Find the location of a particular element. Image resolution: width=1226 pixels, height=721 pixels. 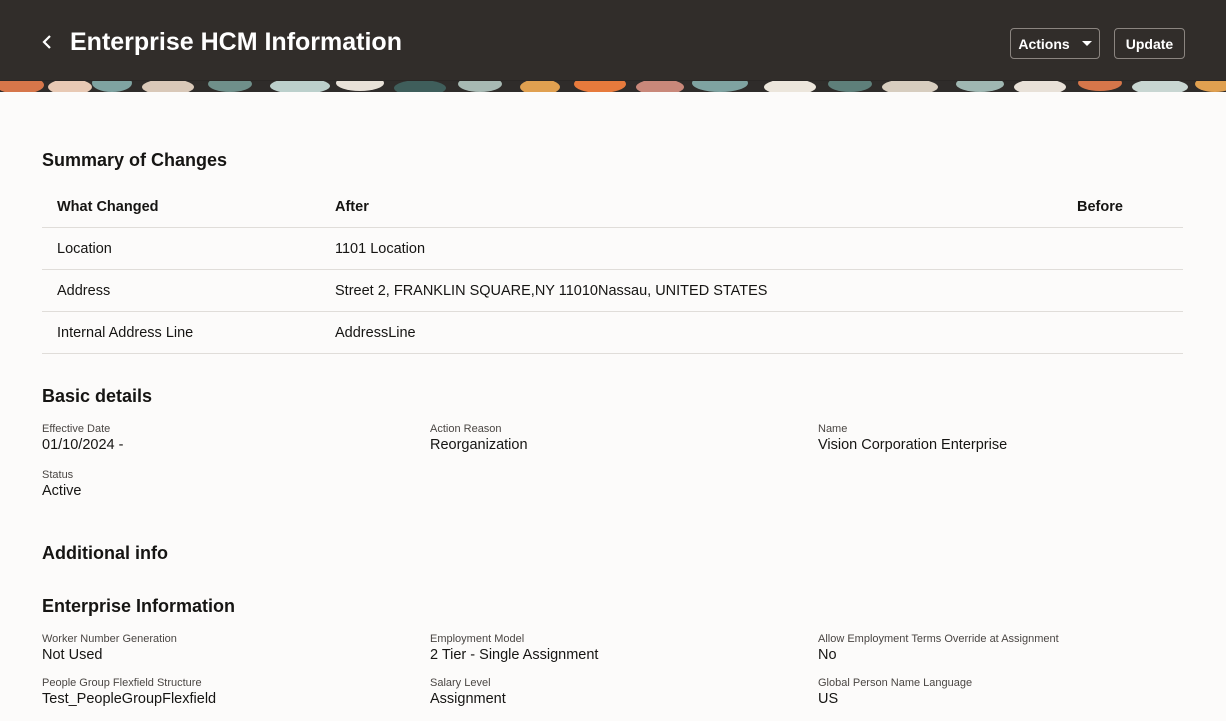

chevron-left-icon is located at coordinates (46, 42).